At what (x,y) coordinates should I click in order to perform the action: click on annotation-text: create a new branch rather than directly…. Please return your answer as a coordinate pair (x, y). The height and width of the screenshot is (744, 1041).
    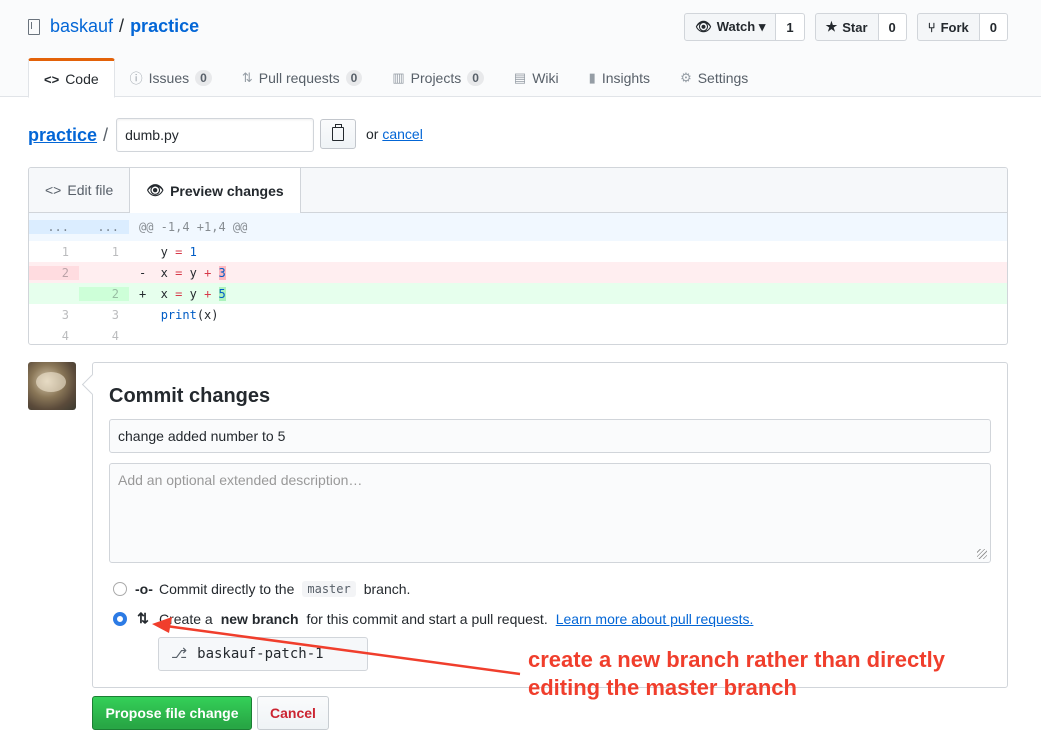
    Looking at the image, I should click on (763, 674).